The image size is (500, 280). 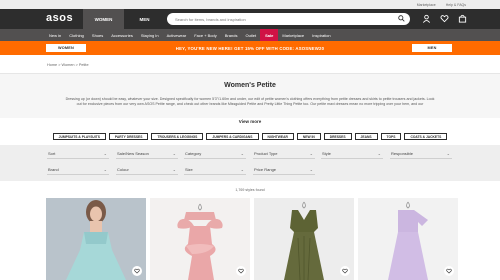 I want to click on nav-inspiration: Inspiration, so click(x=321, y=35).